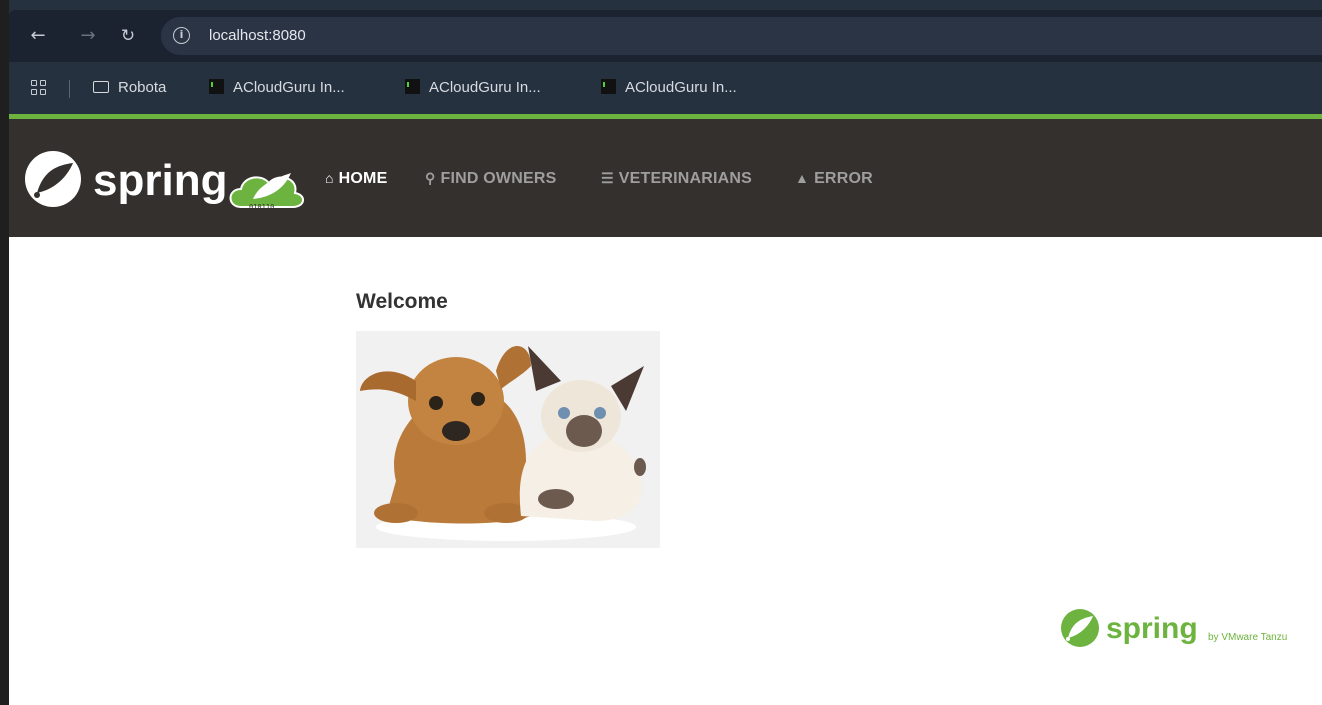  I want to click on search-icon: ⚲, so click(430, 178).